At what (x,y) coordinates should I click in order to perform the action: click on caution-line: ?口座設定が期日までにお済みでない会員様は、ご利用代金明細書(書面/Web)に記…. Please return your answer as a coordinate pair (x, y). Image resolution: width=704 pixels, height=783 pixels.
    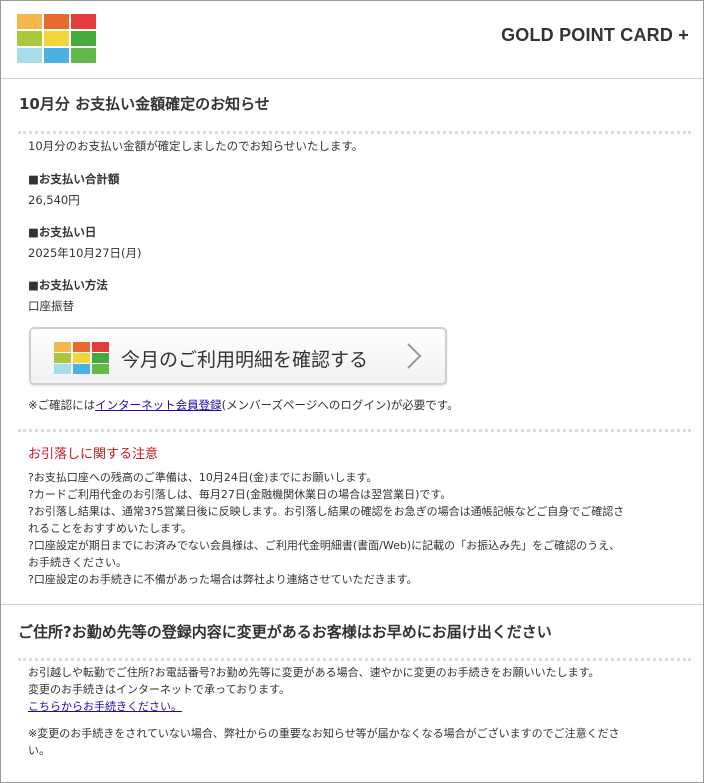
    Looking at the image, I should click on (324, 545).